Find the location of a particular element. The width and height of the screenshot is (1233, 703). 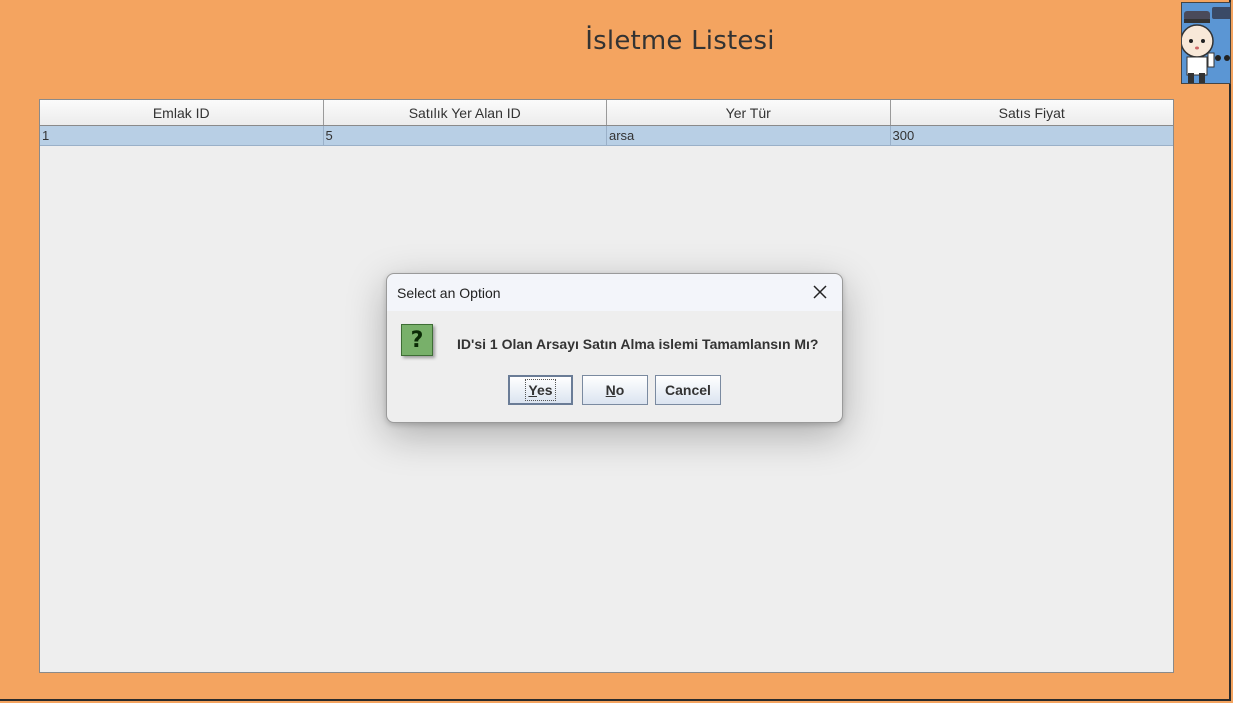

table-row: 1 5 arsa 300 is located at coordinates (606, 136).